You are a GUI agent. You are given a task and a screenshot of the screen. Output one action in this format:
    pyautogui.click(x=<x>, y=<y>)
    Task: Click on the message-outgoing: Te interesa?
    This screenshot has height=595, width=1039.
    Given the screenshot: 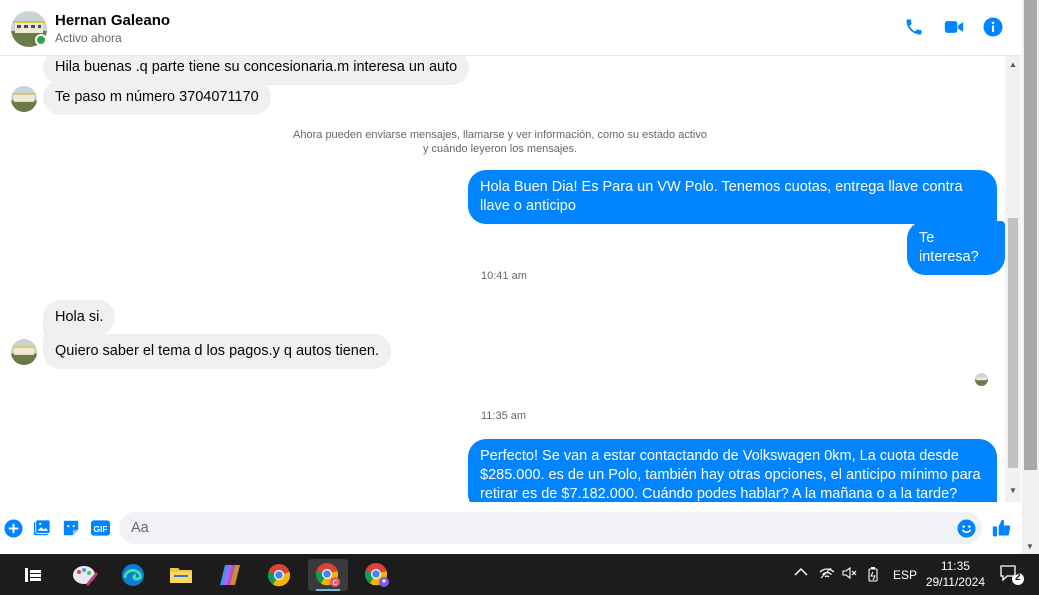 What is the action you would take?
    pyautogui.click(x=956, y=248)
    